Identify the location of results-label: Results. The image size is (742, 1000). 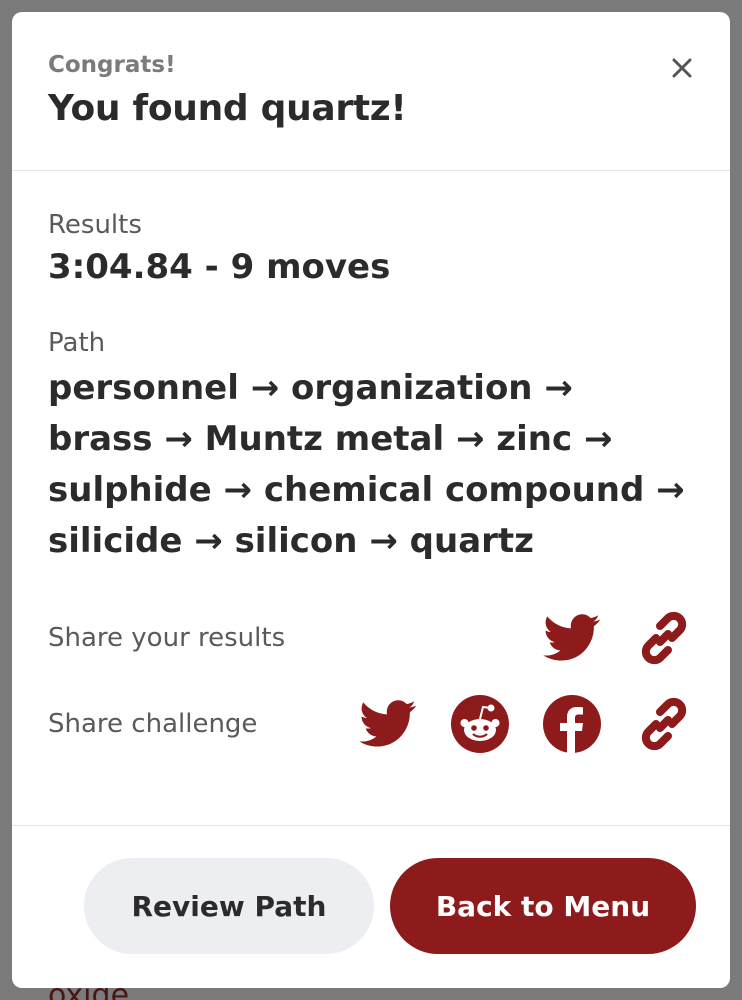
(95, 225).